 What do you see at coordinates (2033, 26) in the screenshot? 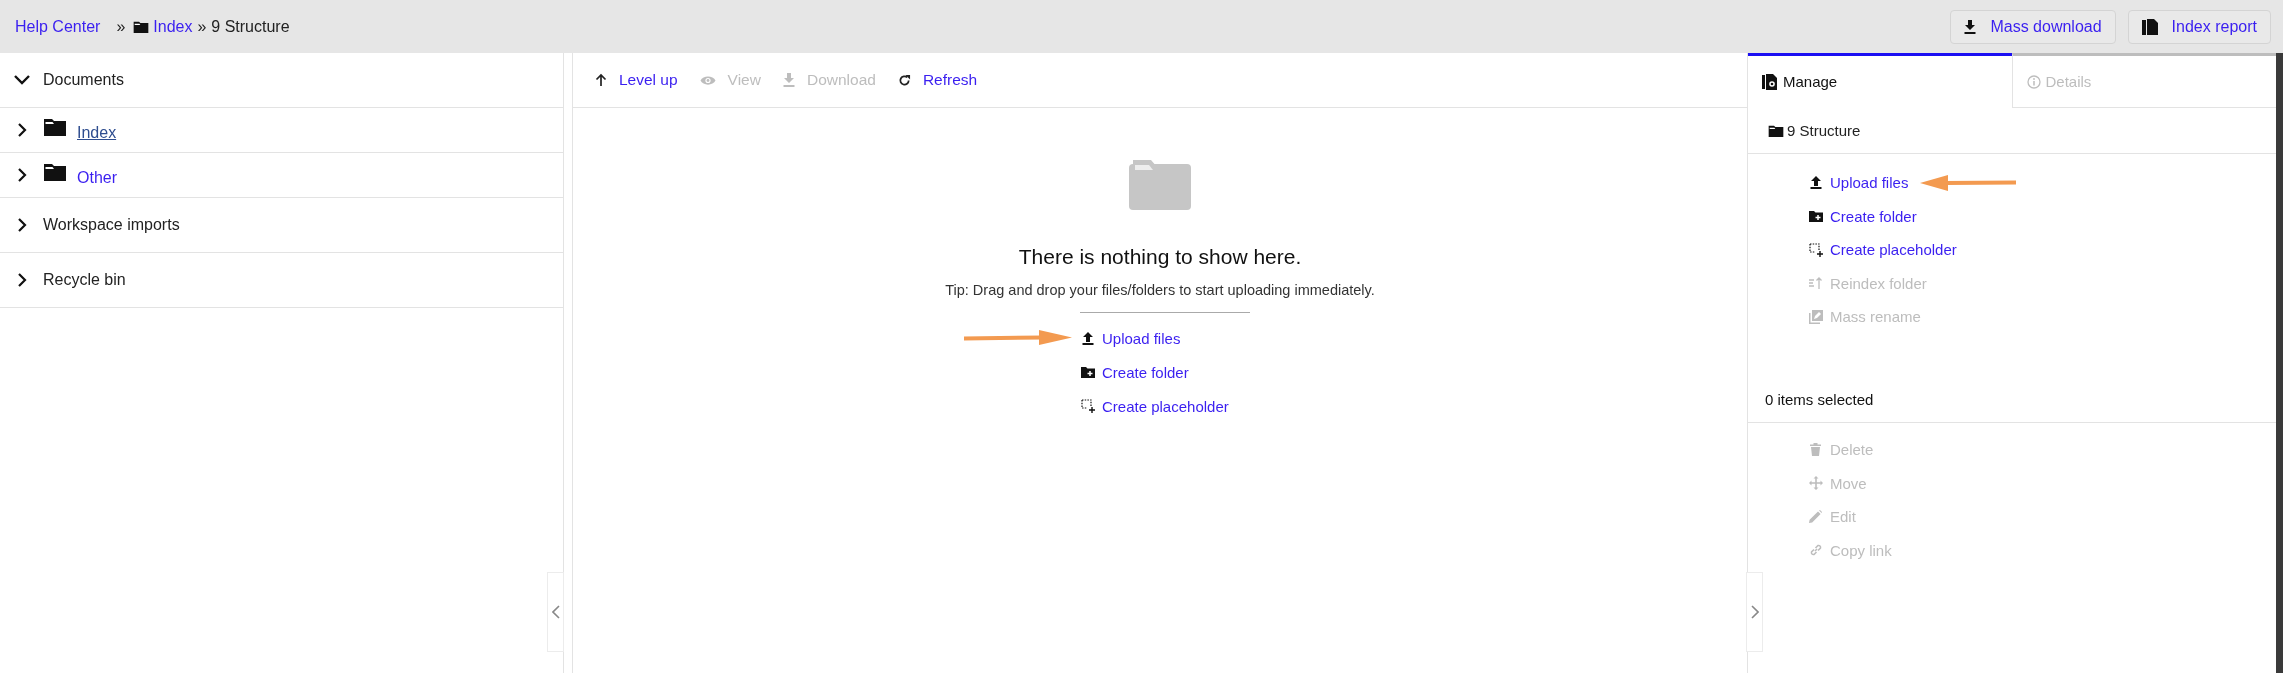
I see `header-button: Mass download` at bounding box center [2033, 26].